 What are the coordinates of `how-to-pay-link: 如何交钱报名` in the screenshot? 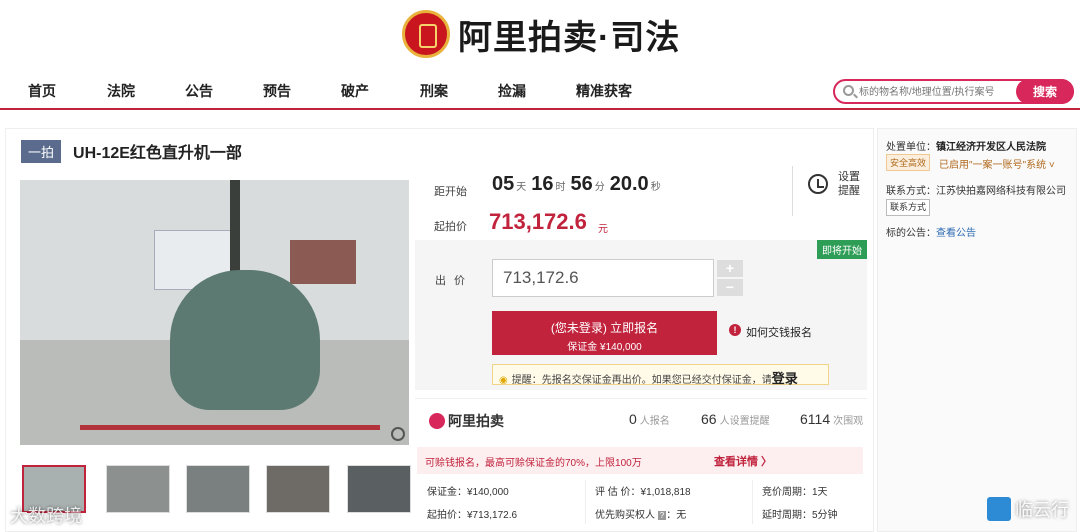 It's located at (779, 332).